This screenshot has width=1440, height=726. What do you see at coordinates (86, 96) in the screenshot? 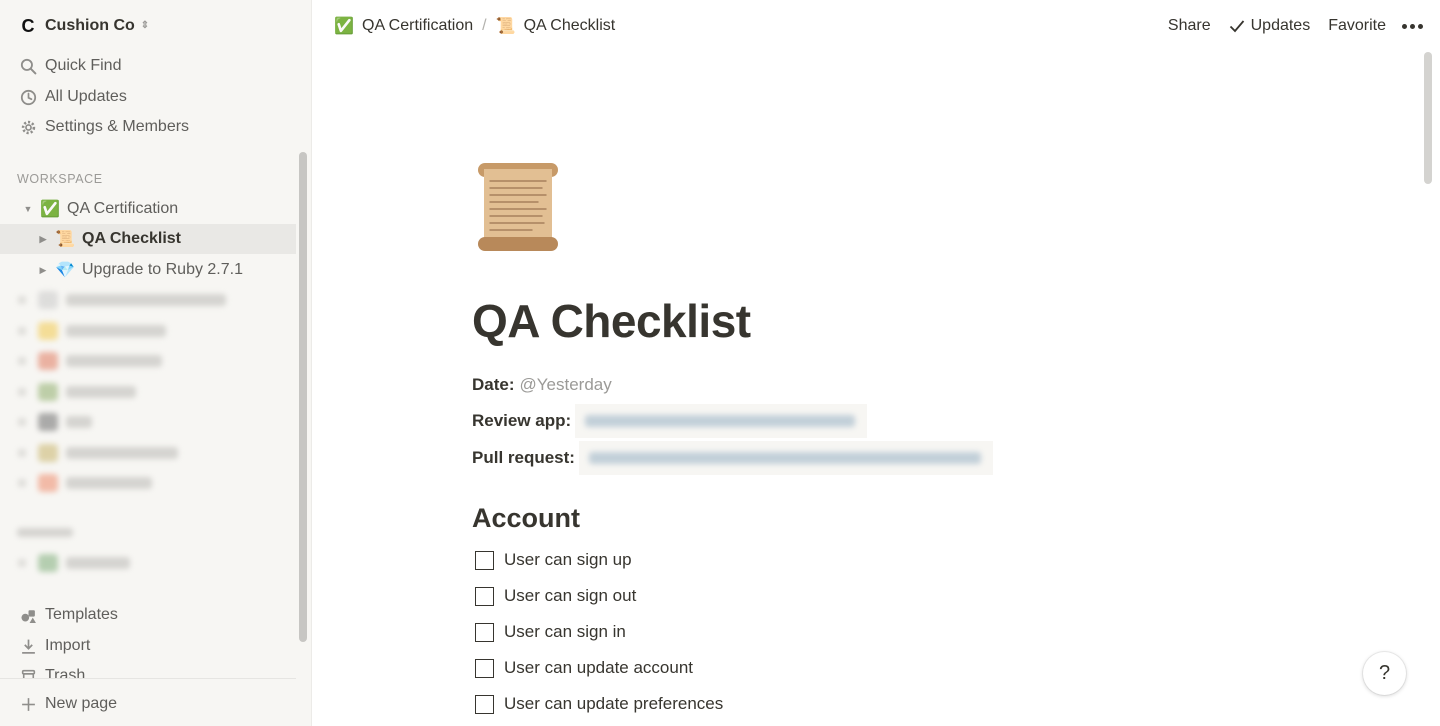
I see `all-updates-label: All Updates` at bounding box center [86, 96].